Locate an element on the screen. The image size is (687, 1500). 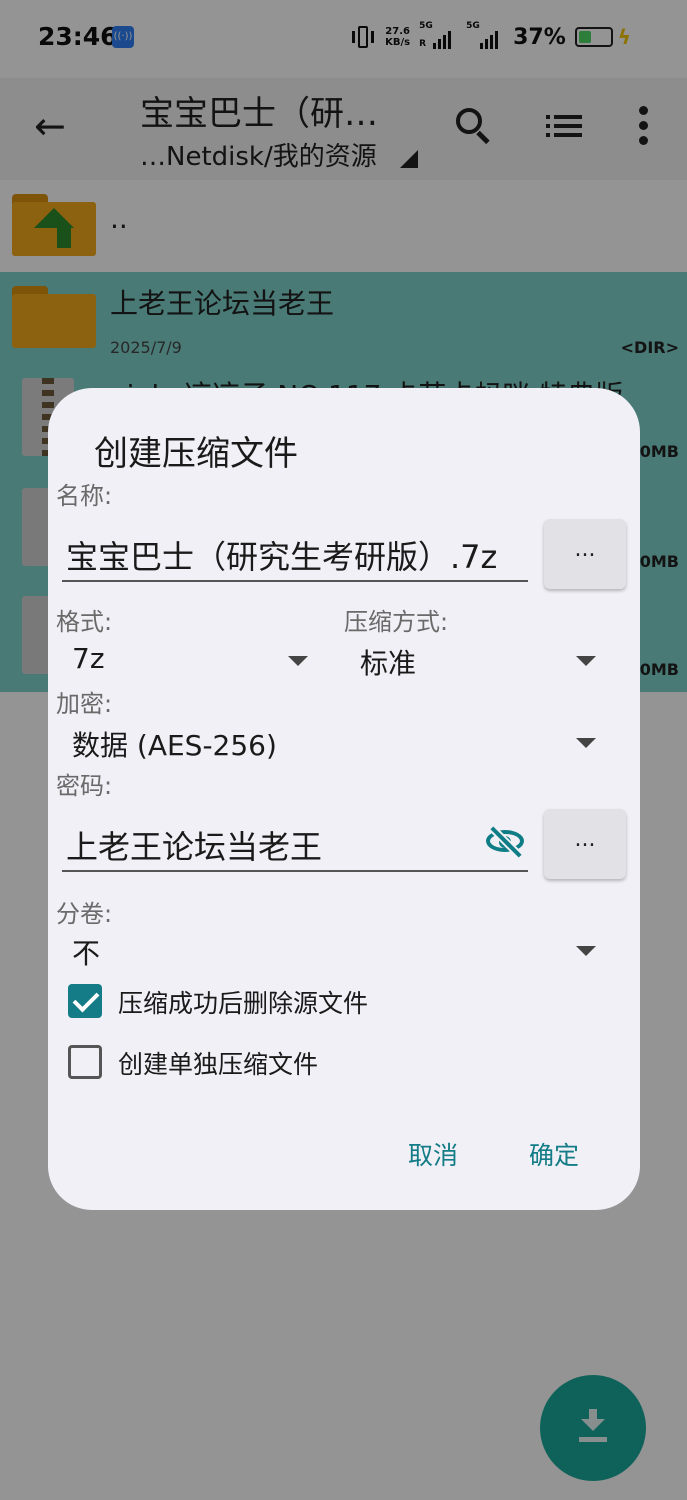
separate-archive-checkbox-row: 创建单独压缩文件 is located at coordinates (258, 1063).